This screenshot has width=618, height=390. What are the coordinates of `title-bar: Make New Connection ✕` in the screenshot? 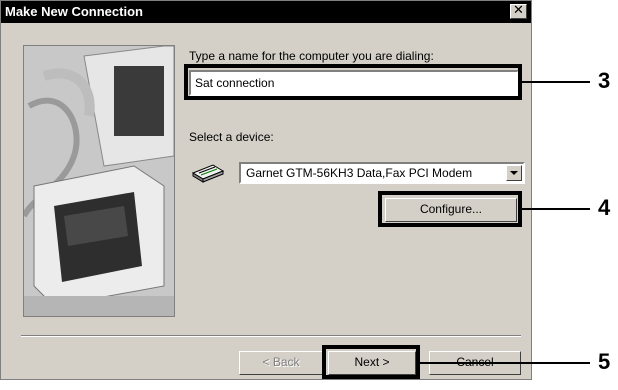 It's located at (266, 12).